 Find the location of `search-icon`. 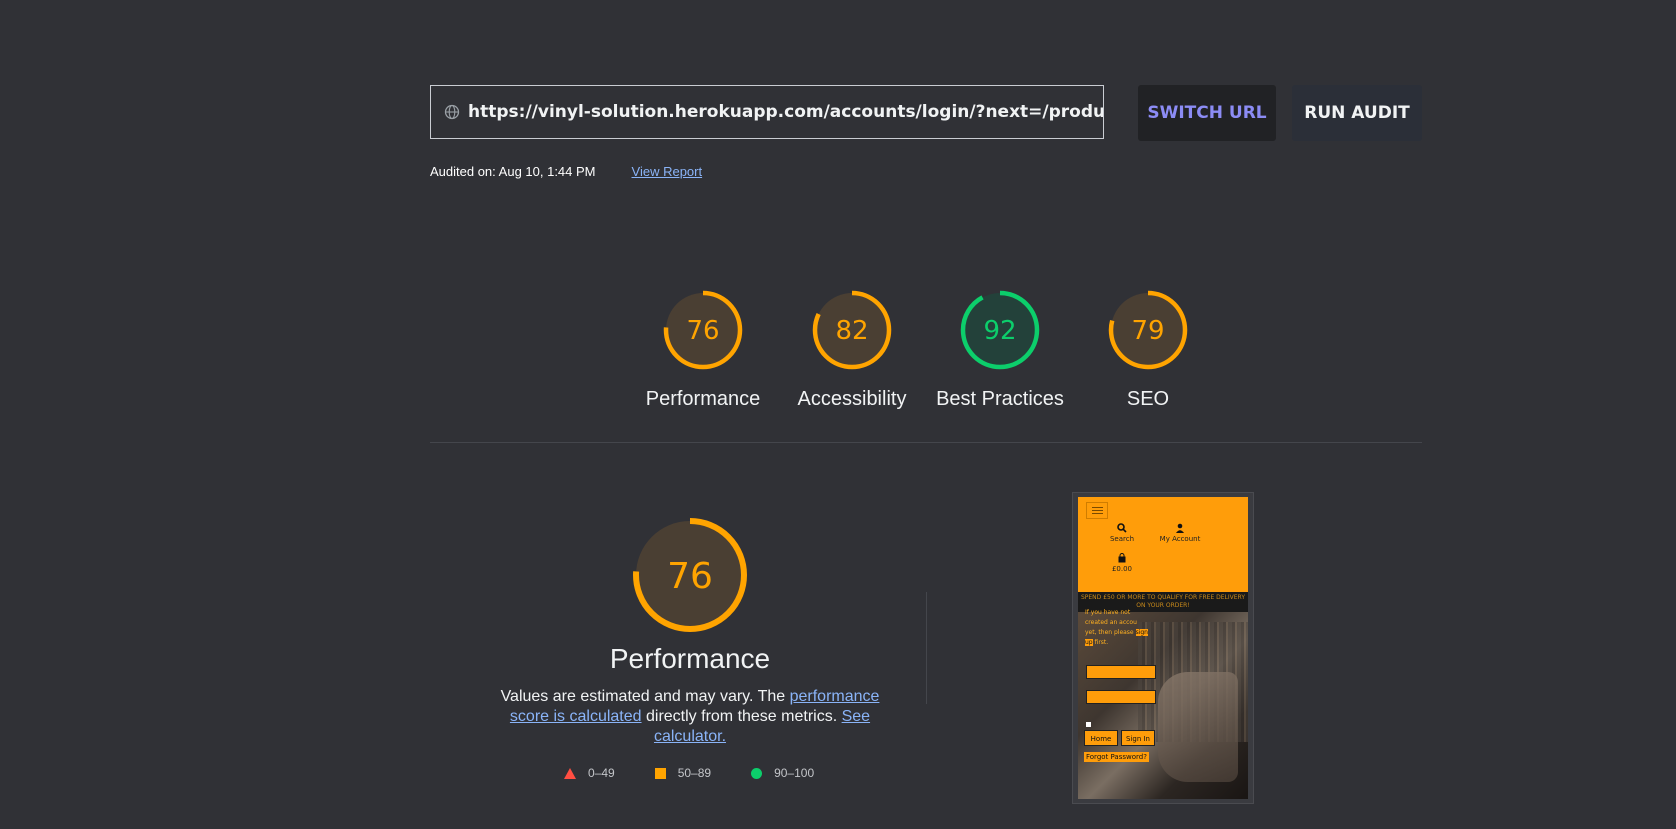

search-icon is located at coordinates (1122, 528).